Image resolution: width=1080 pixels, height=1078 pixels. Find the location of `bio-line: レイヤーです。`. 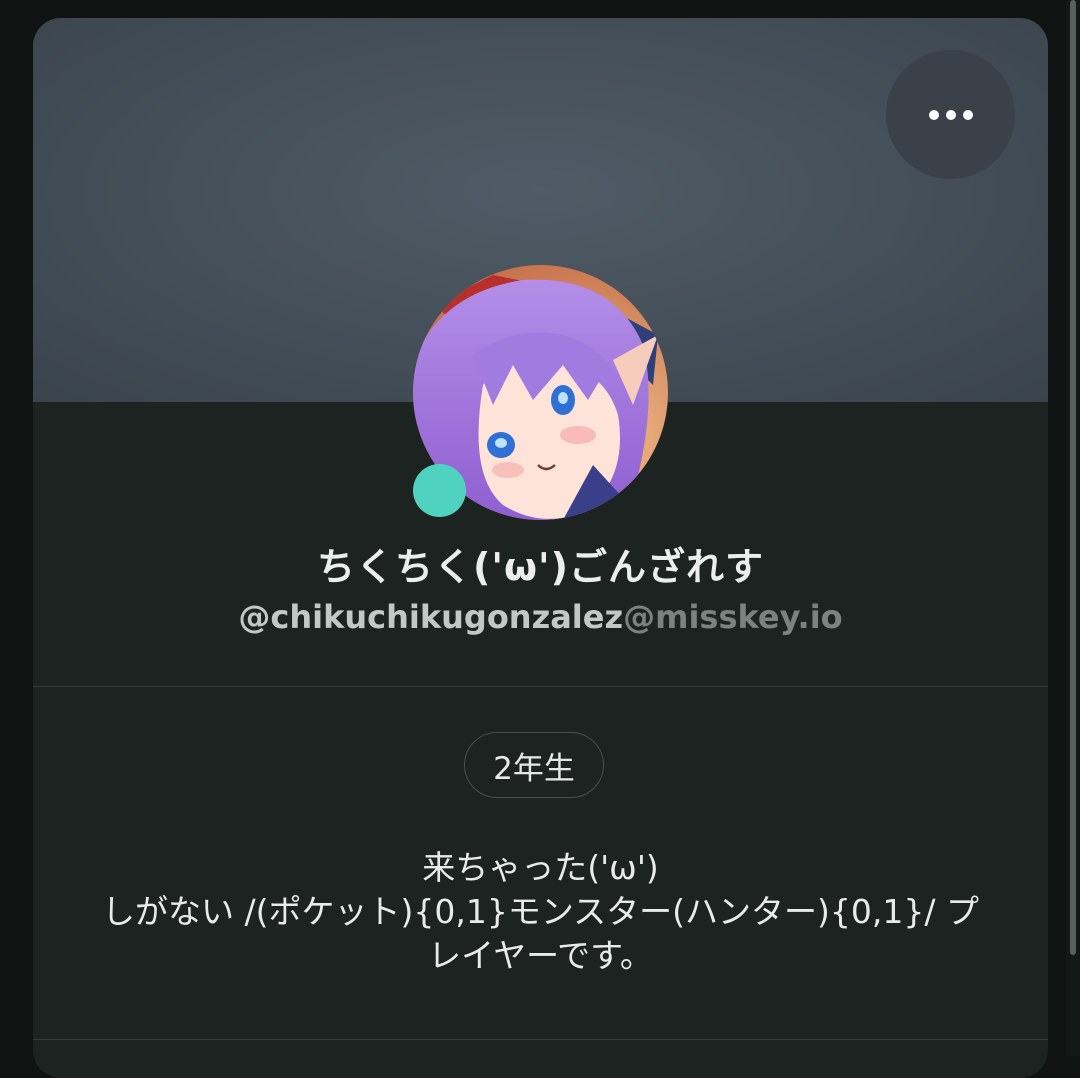

bio-line: レイヤーです。 is located at coordinates (540, 955).